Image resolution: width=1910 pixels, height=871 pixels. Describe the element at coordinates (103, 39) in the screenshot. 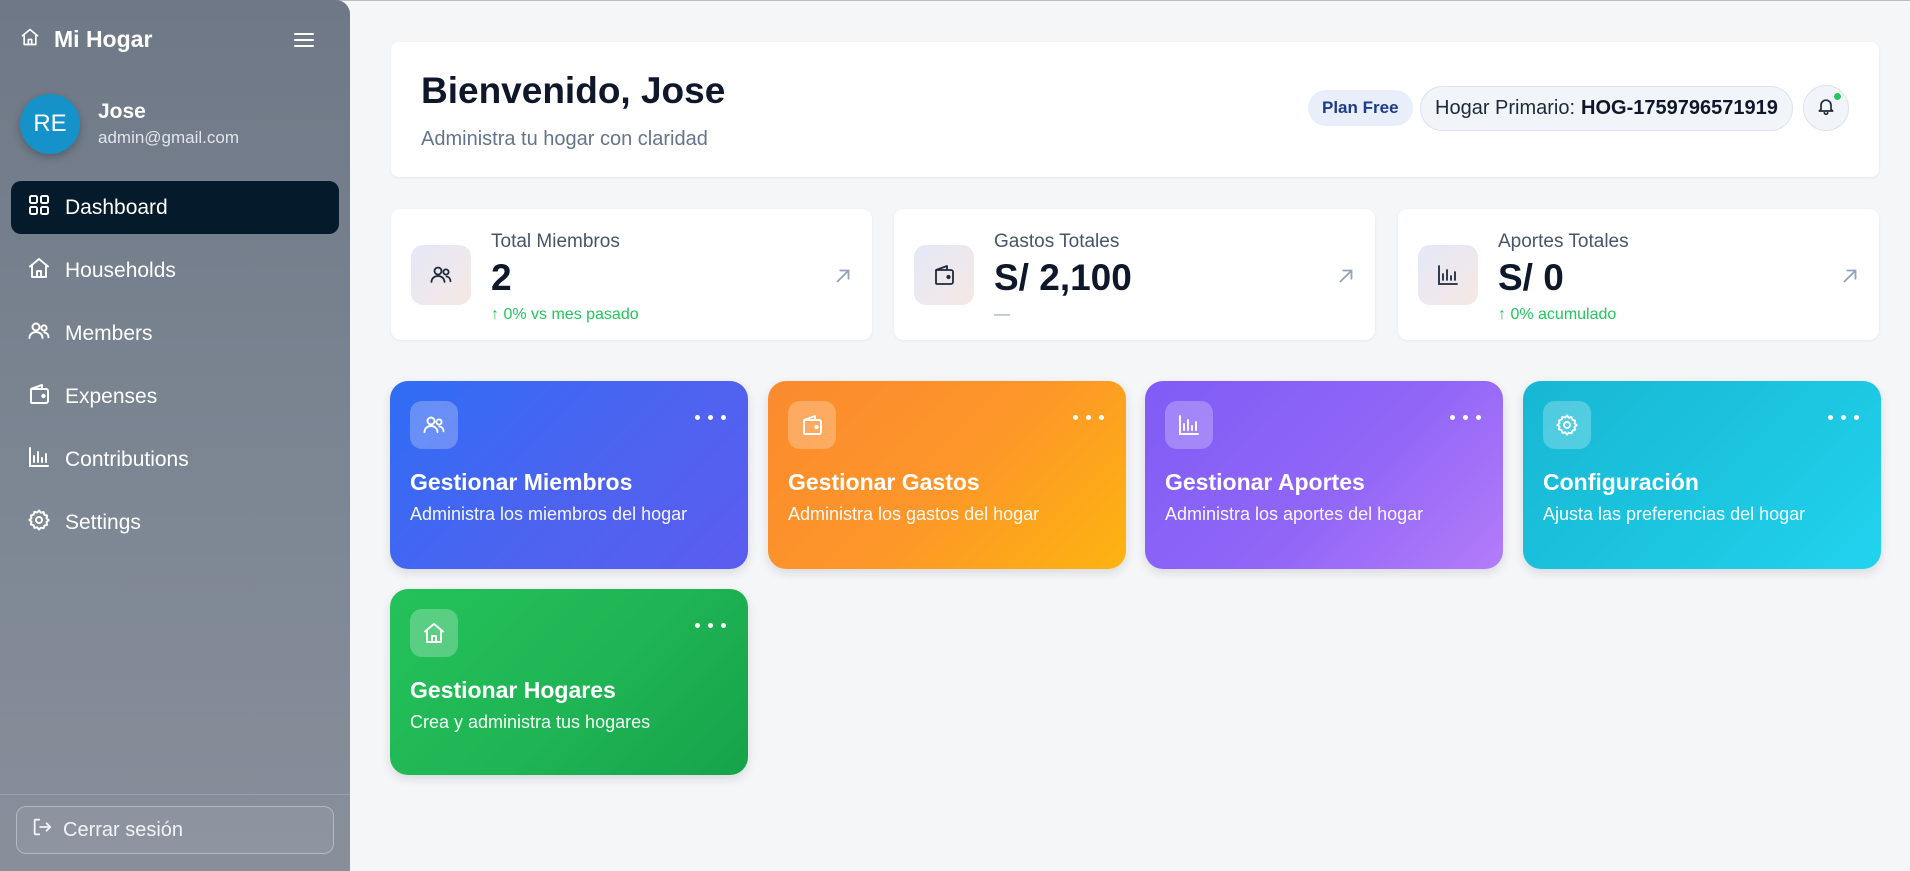

I see `brand-name: Mi Hogar` at that location.